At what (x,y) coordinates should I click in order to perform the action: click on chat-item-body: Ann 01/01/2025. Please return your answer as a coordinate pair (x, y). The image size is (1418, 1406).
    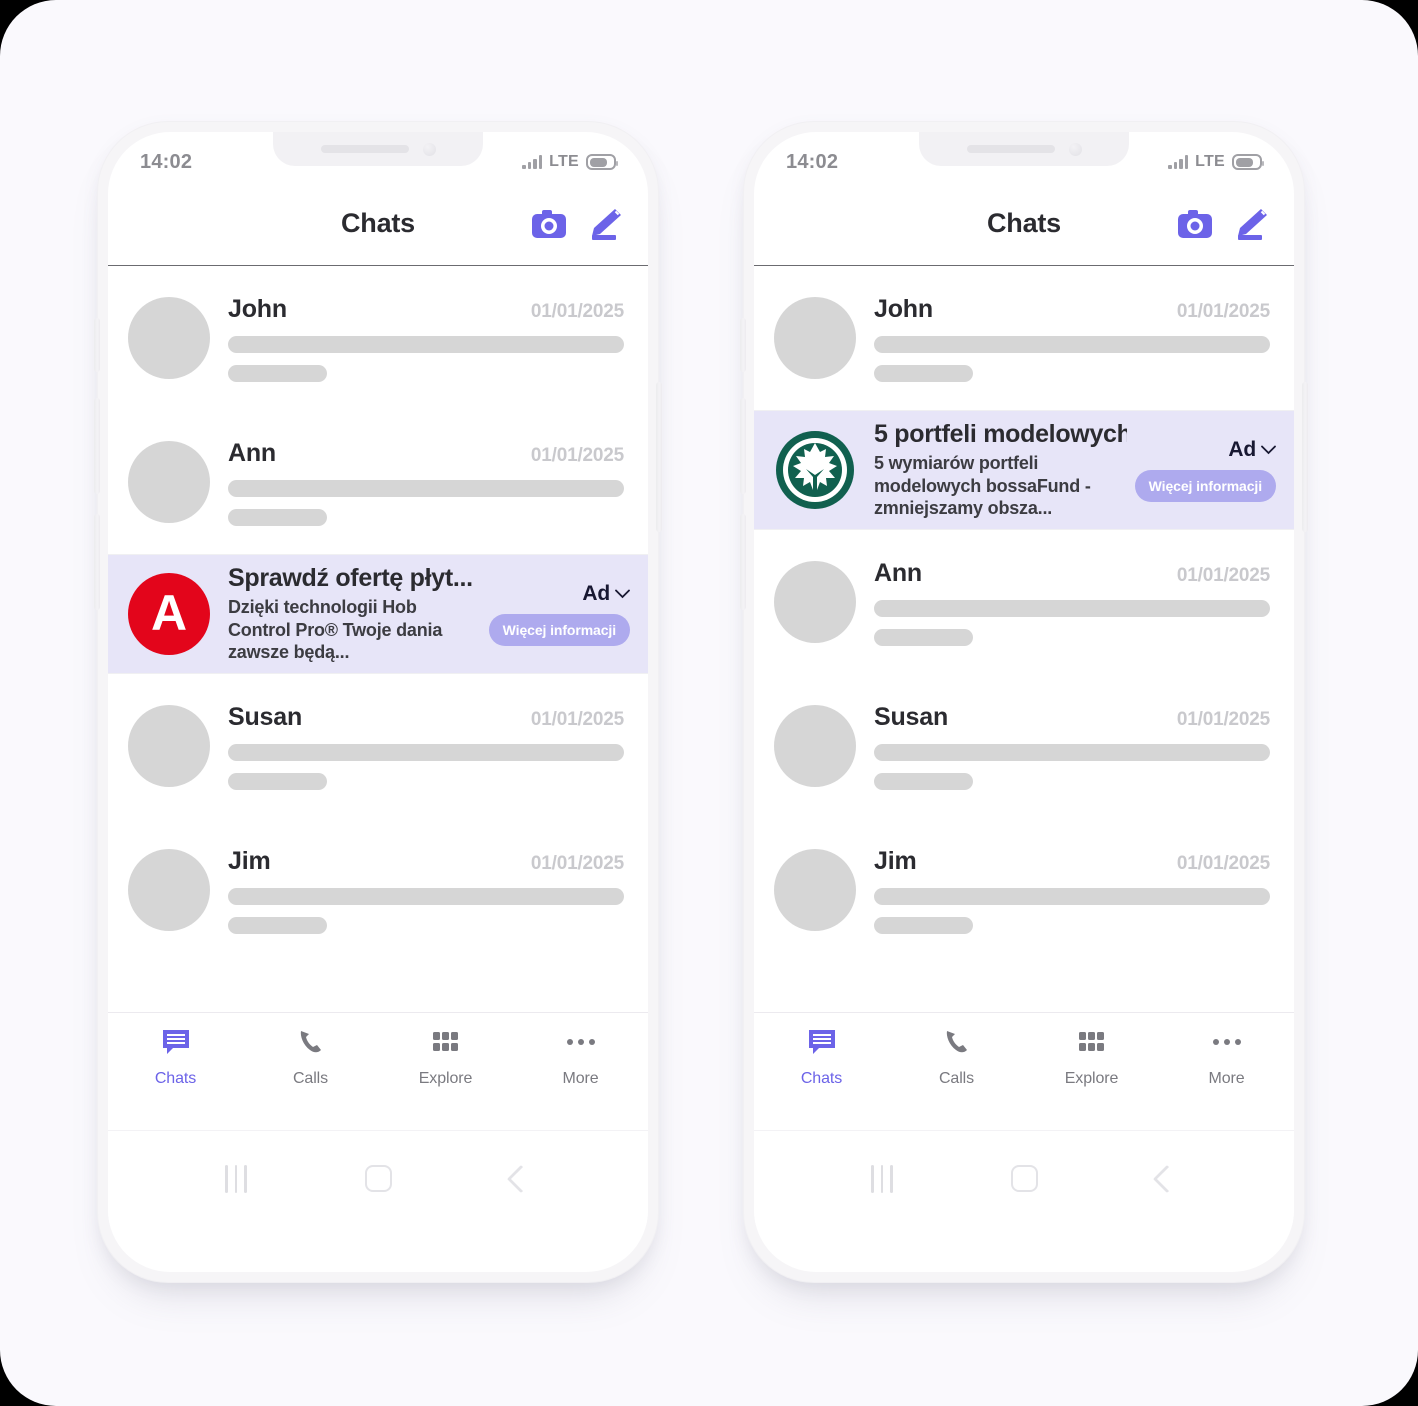
    Looking at the image, I should click on (1072, 602).